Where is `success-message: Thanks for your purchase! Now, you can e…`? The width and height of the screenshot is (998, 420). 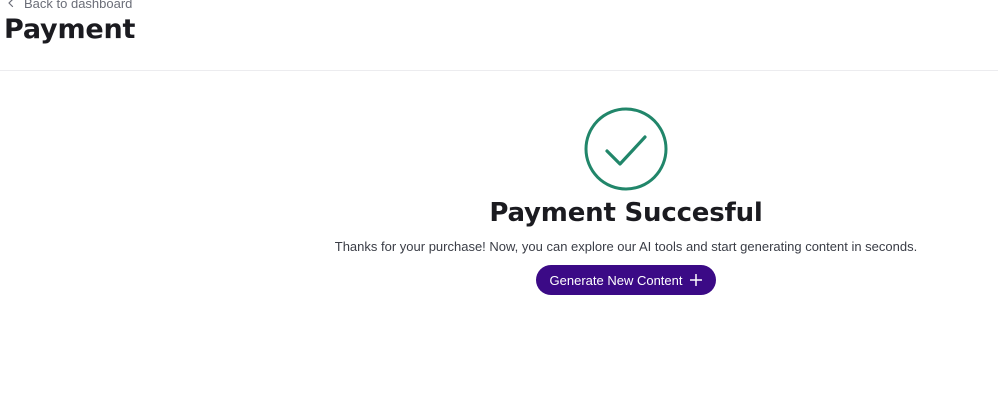
success-message: Thanks for your purchase! Now, you can e… is located at coordinates (626, 246).